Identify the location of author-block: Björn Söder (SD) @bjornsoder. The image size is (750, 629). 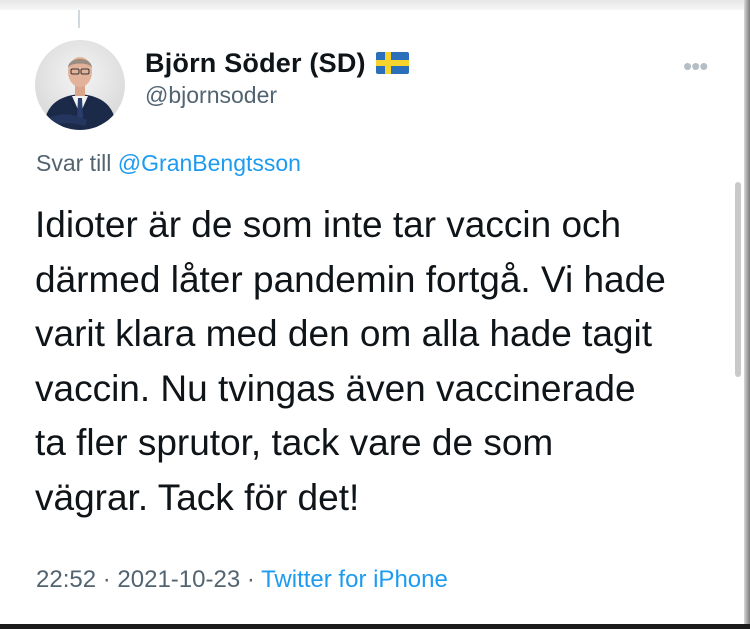
(277, 77).